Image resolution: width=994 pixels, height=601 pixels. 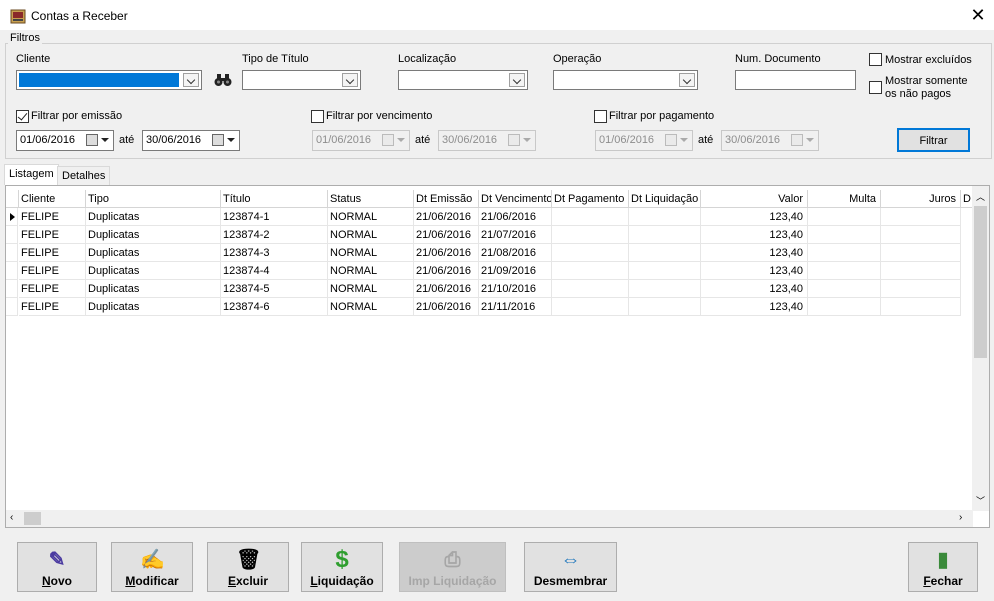 I want to click on num-documento-input, so click(x=795, y=80).